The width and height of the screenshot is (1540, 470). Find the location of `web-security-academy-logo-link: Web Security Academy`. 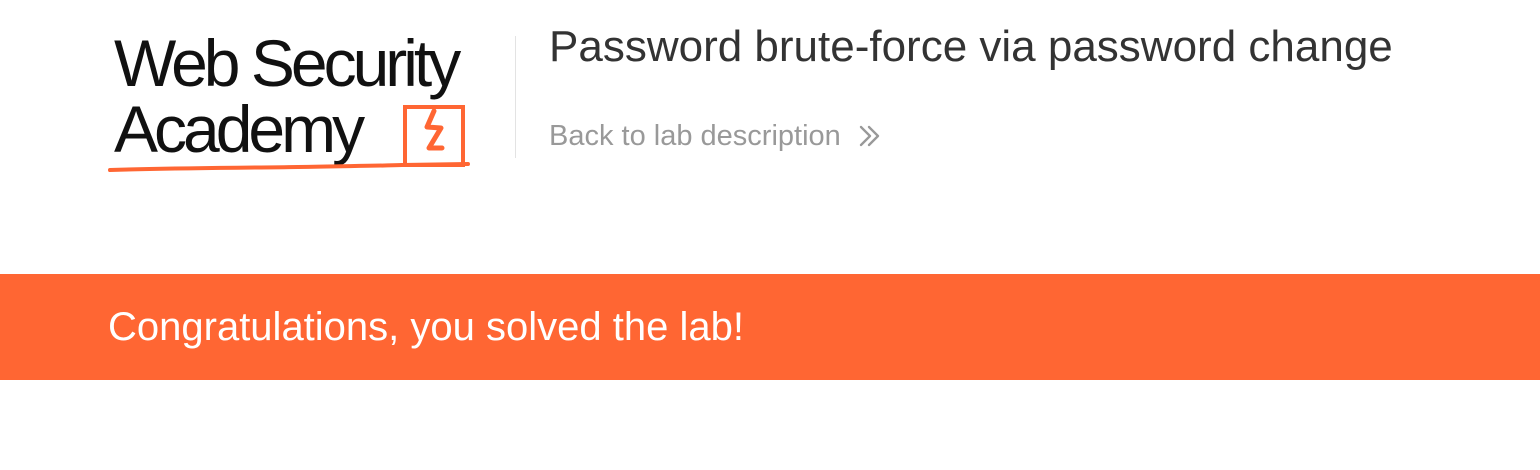

web-security-academy-logo-link: Web Security Academy is located at coordinates (308, 103).